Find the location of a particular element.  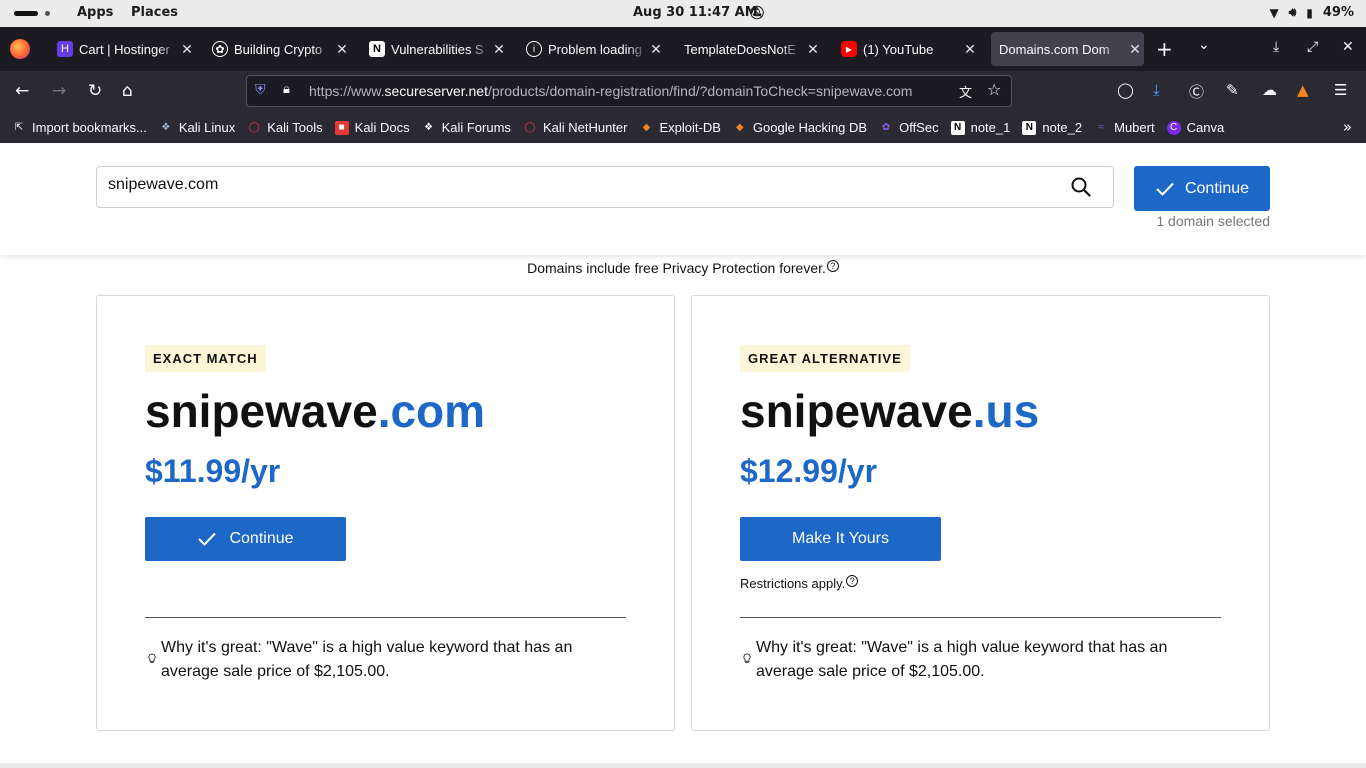

domain-name: snipewave.us is located at coordinates (890, 411).